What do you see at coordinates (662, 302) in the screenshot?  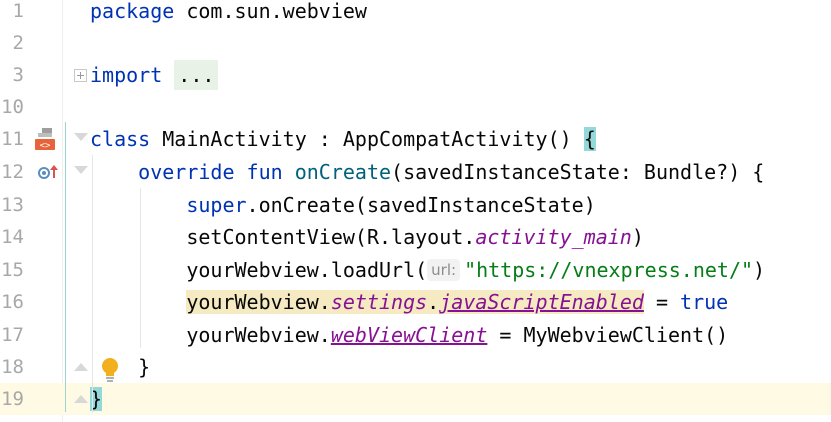 I see `code-token: =` at bounding box center [662, 302].